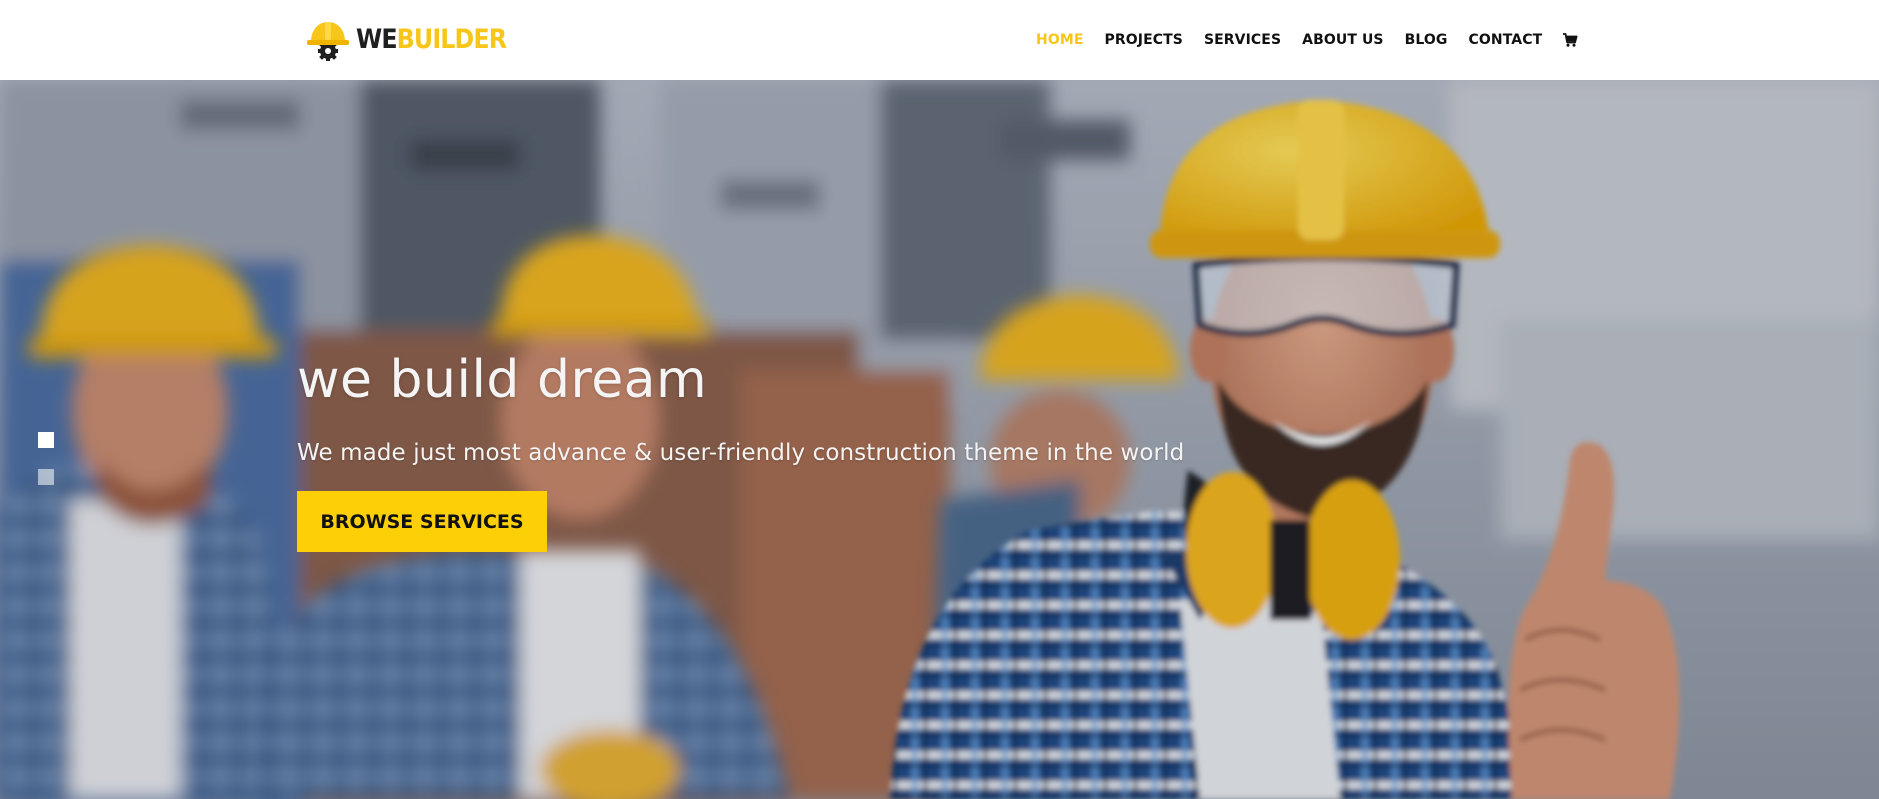 The height and width of the screenshot is (799, 1879). What do you see at coordinates (1060, 40) in the screenshot?
I see `nav-item-home: HOME` at bounding box center [1060, 40].